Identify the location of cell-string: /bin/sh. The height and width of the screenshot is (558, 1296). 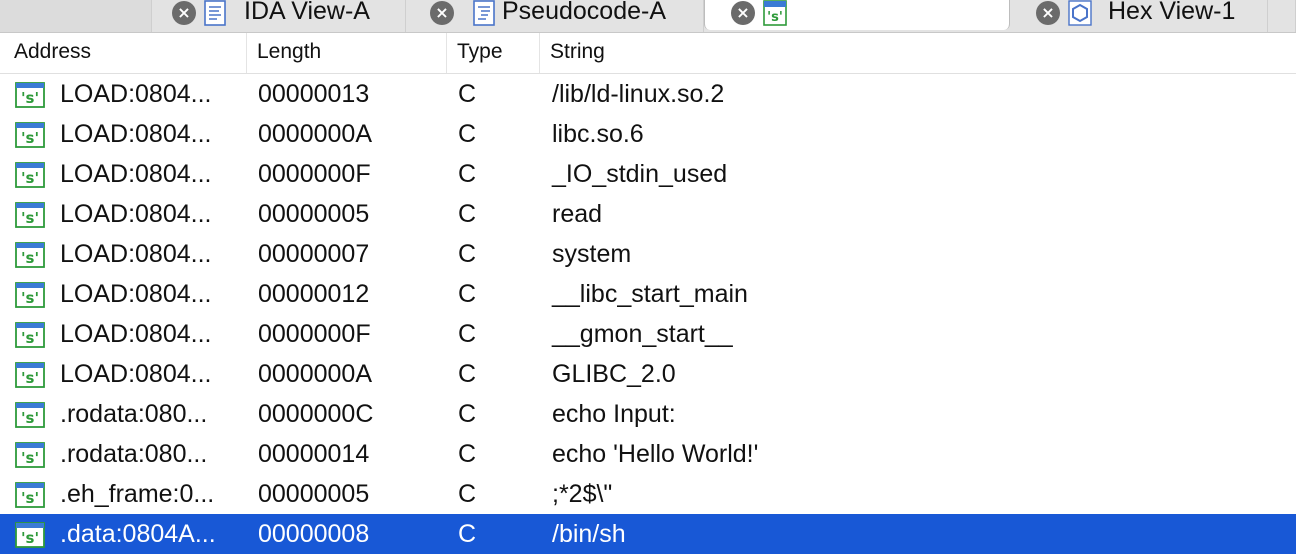
(589, 534).